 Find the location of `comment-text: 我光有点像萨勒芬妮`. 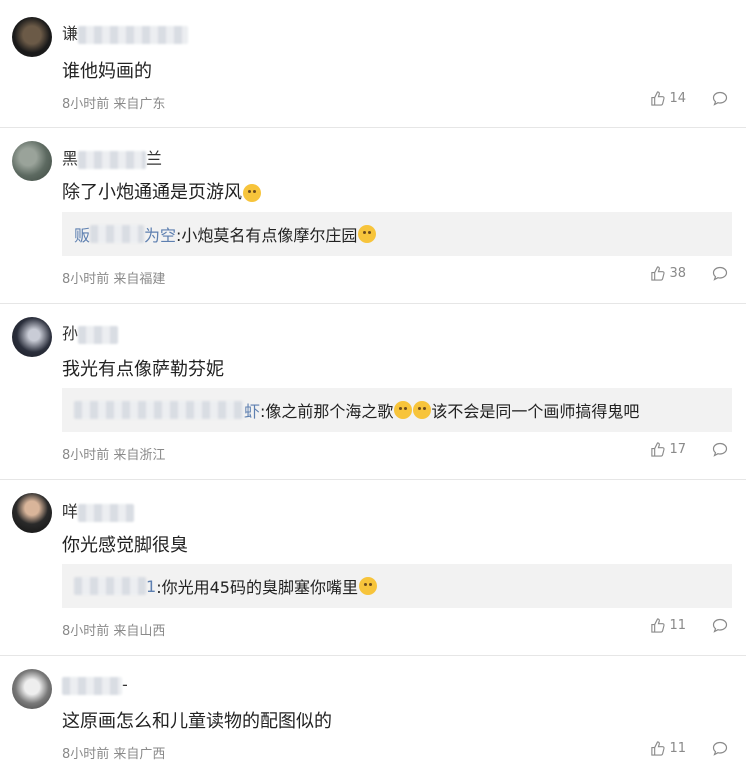

comment-text: 我光有点像萨勒芬妮 is located at coordinates (143, 369).